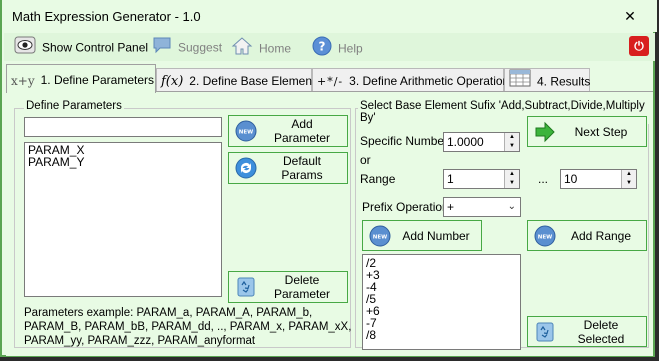 The width and height of the screenshot is (659, 361). What do you see at coordinates (465, 142) in the screenshot?
I see `specific-number-value: 1.0000` at bounding box center [465, 142].